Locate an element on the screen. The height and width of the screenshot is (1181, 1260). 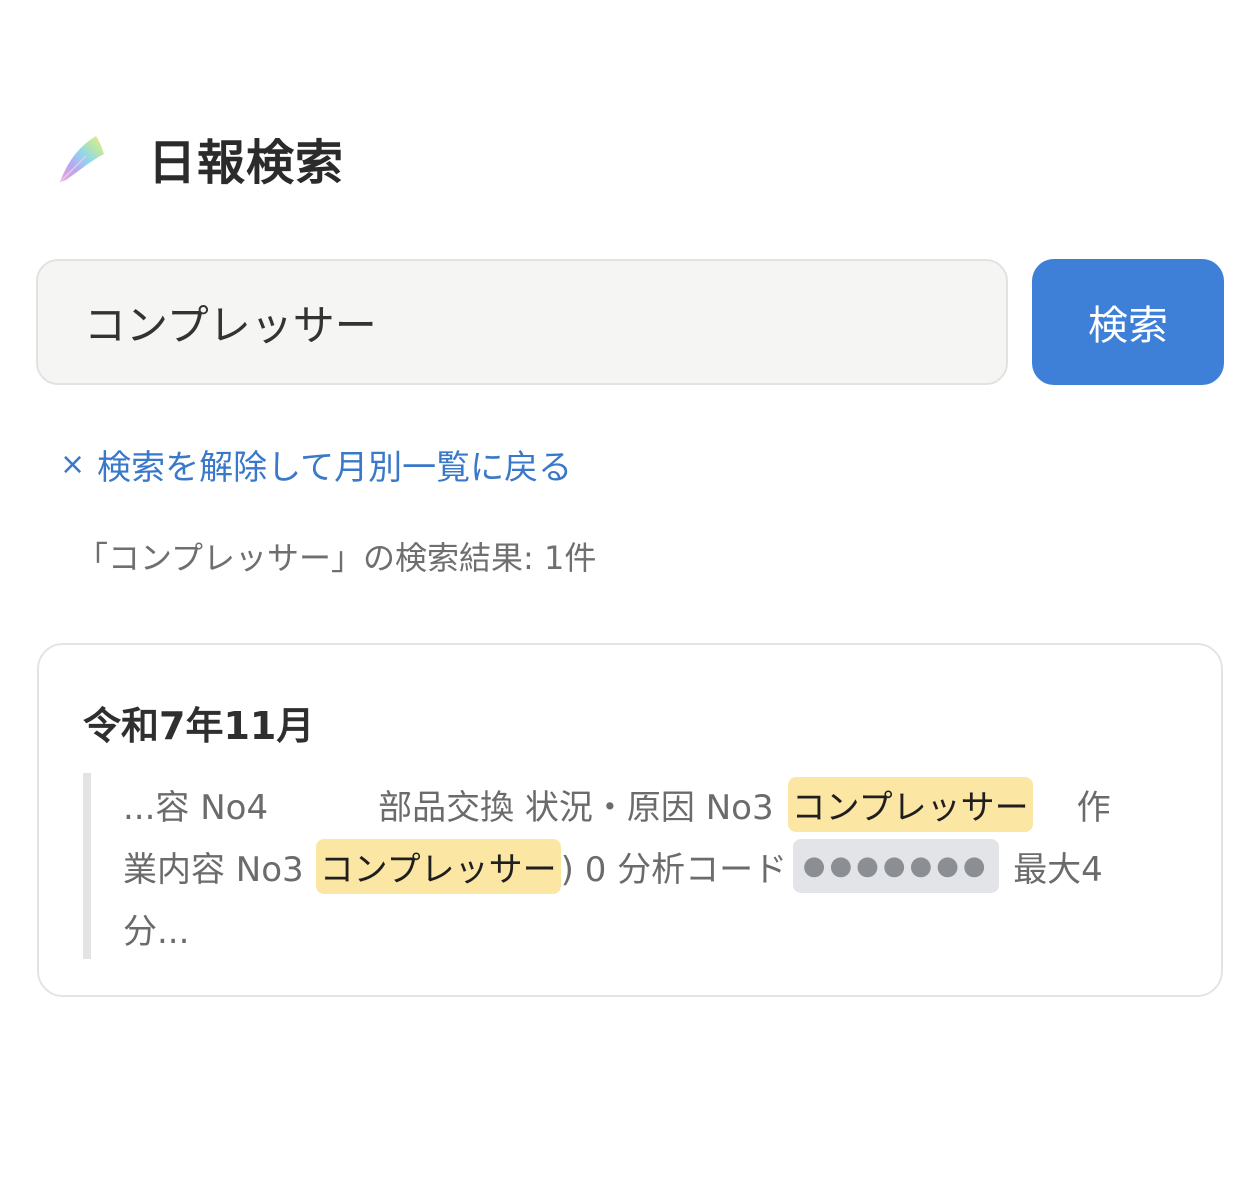
snippet-line-2: 業内容 No3 コンプレッサー ) 0 分析コード ●●●●●●● 最大4 is located at coordinates (613, 866).